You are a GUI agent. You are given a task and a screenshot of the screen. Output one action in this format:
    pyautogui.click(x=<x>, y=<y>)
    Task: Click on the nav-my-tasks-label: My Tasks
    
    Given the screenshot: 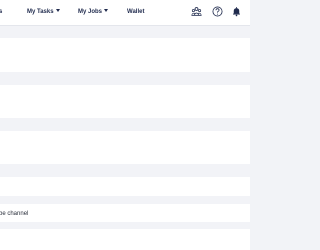 What is the action you would take?
    pyautogui.click(x=40, y=12)
    